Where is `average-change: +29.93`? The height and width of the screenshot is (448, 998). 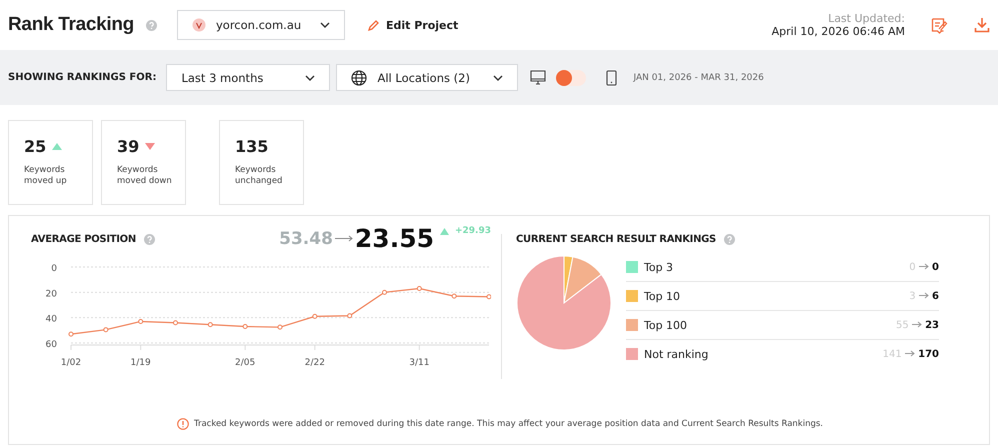
average-change: +29.93 is located at coordinates (472, 231).